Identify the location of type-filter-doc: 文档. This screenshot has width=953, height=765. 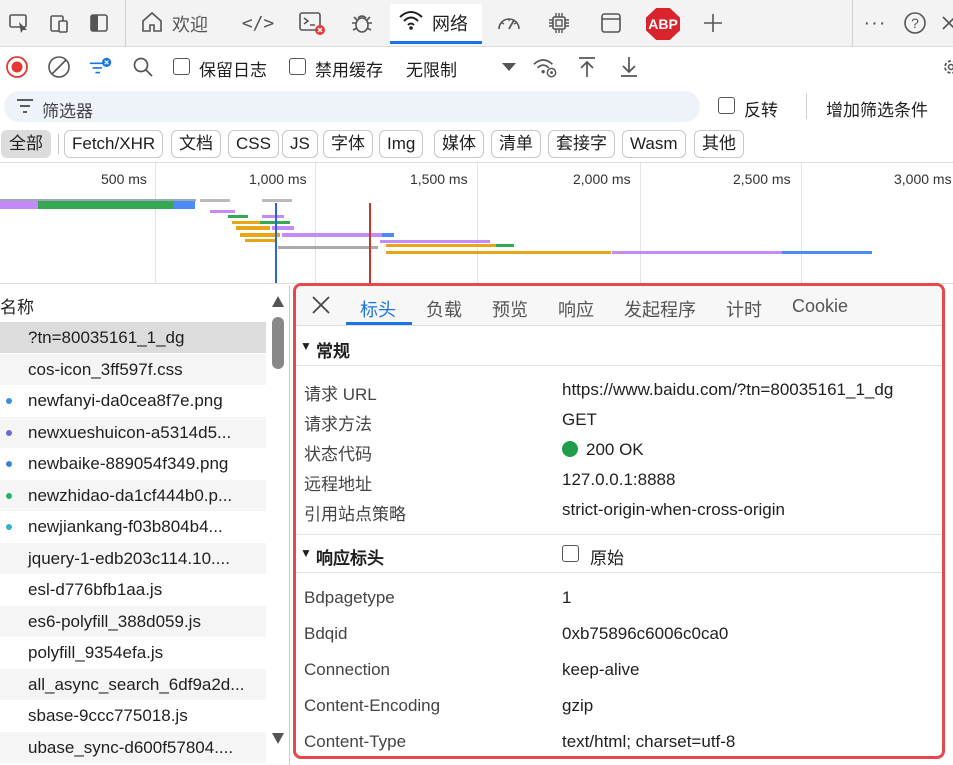
(196, 144).